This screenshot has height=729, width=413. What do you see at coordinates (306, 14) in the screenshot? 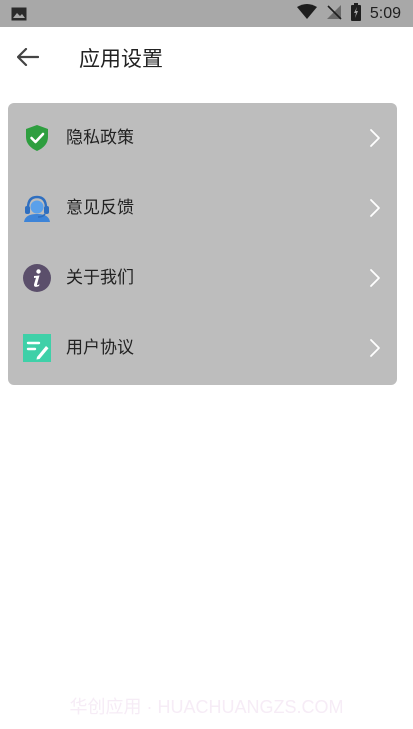
I see `wifi-icon` at bounding box center [306, 14].